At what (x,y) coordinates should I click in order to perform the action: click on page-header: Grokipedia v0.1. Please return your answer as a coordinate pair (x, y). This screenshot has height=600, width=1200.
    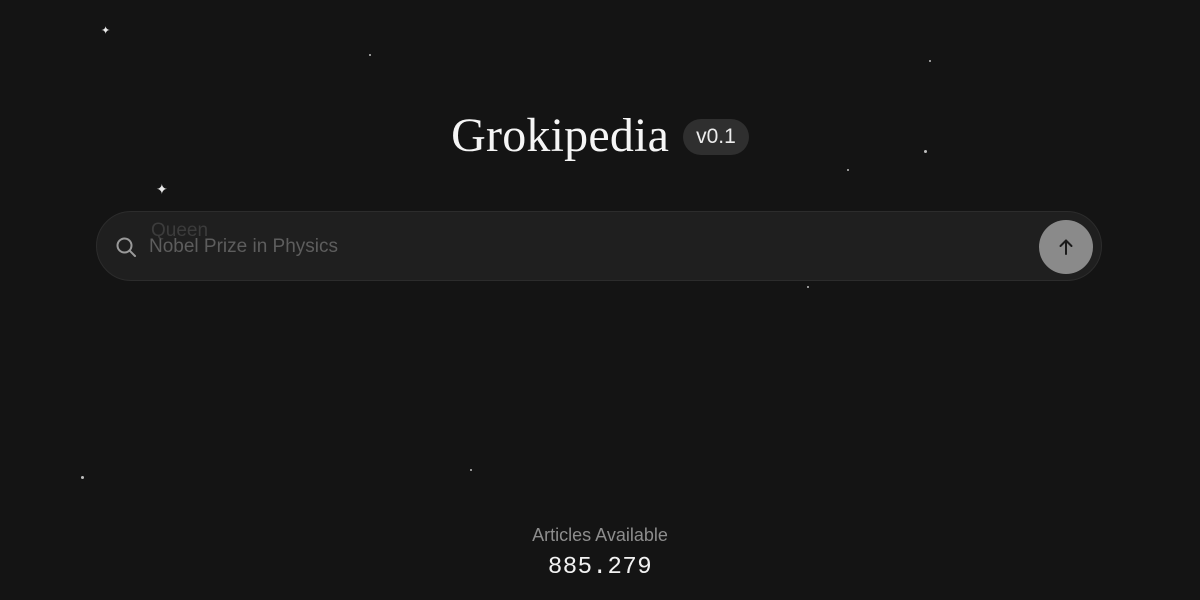
    Looking at the image, I should click on (600, 136).